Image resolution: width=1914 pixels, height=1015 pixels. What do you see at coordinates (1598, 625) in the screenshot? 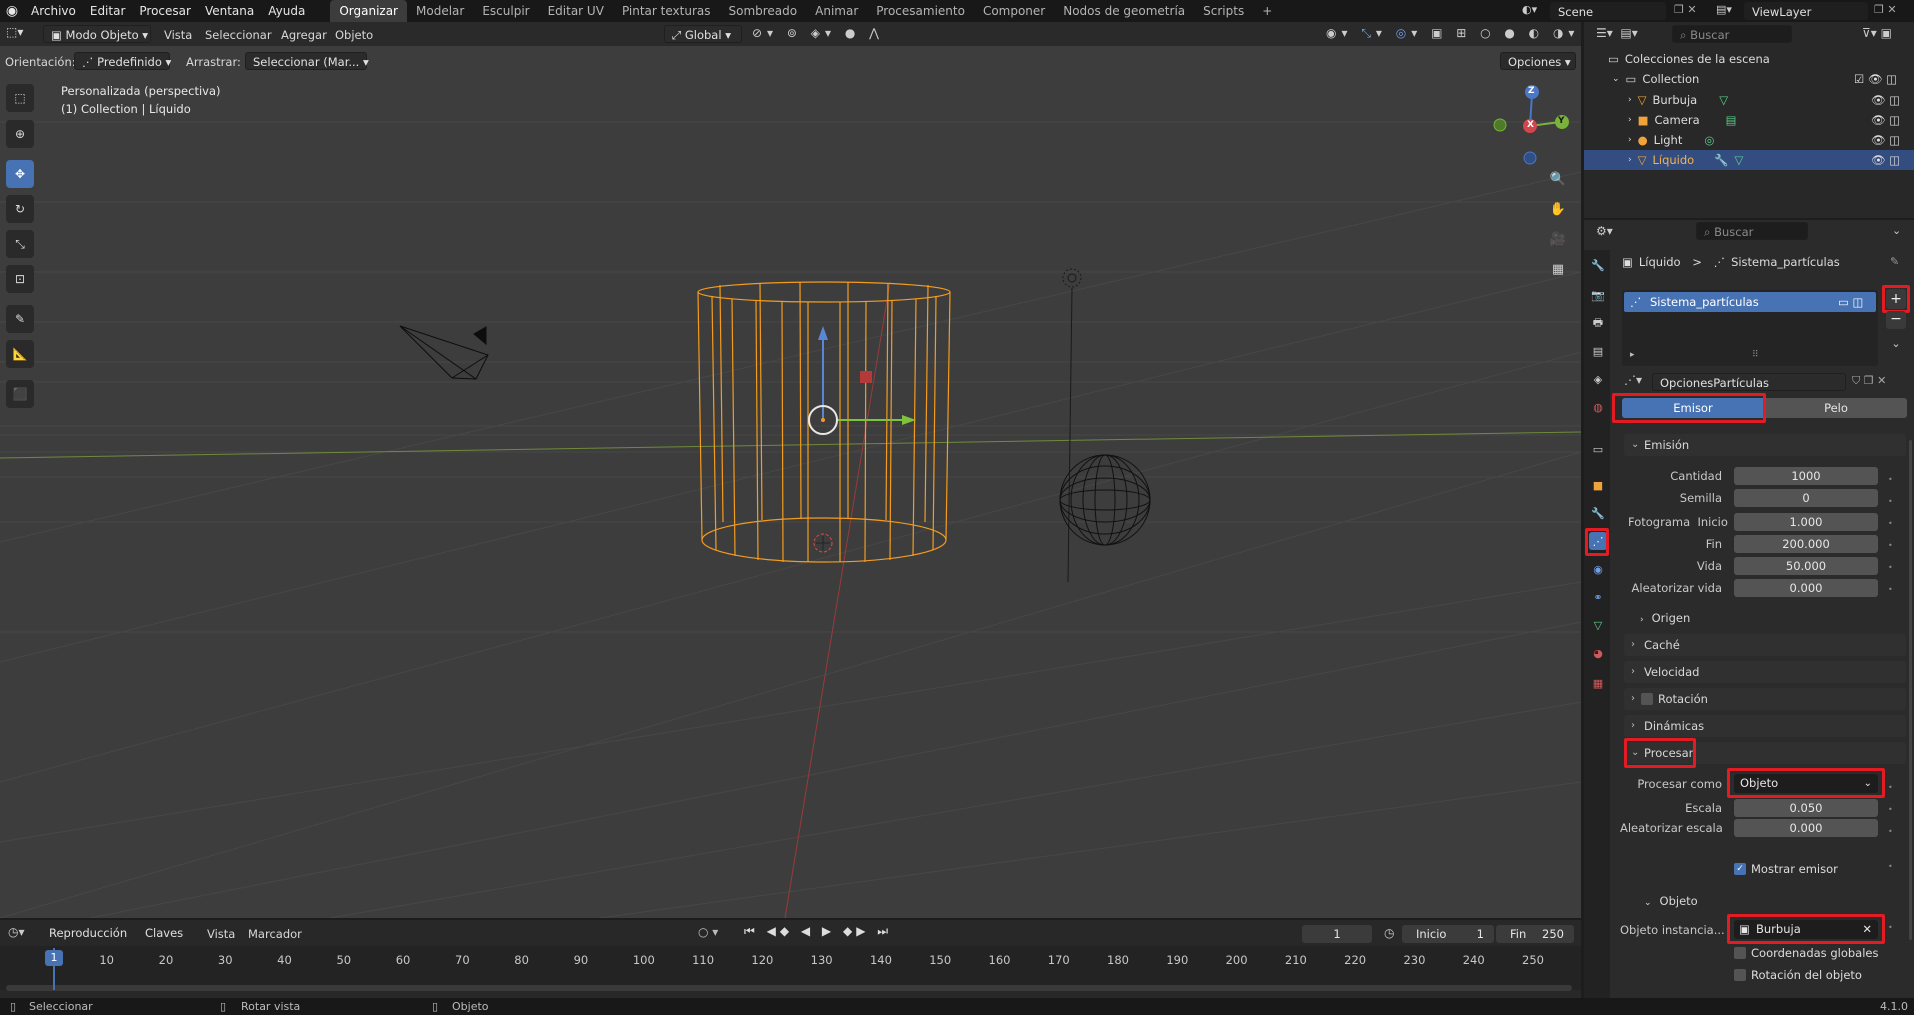
I see `data-tab-icon: ▽` at bounding box center [1598, 625].